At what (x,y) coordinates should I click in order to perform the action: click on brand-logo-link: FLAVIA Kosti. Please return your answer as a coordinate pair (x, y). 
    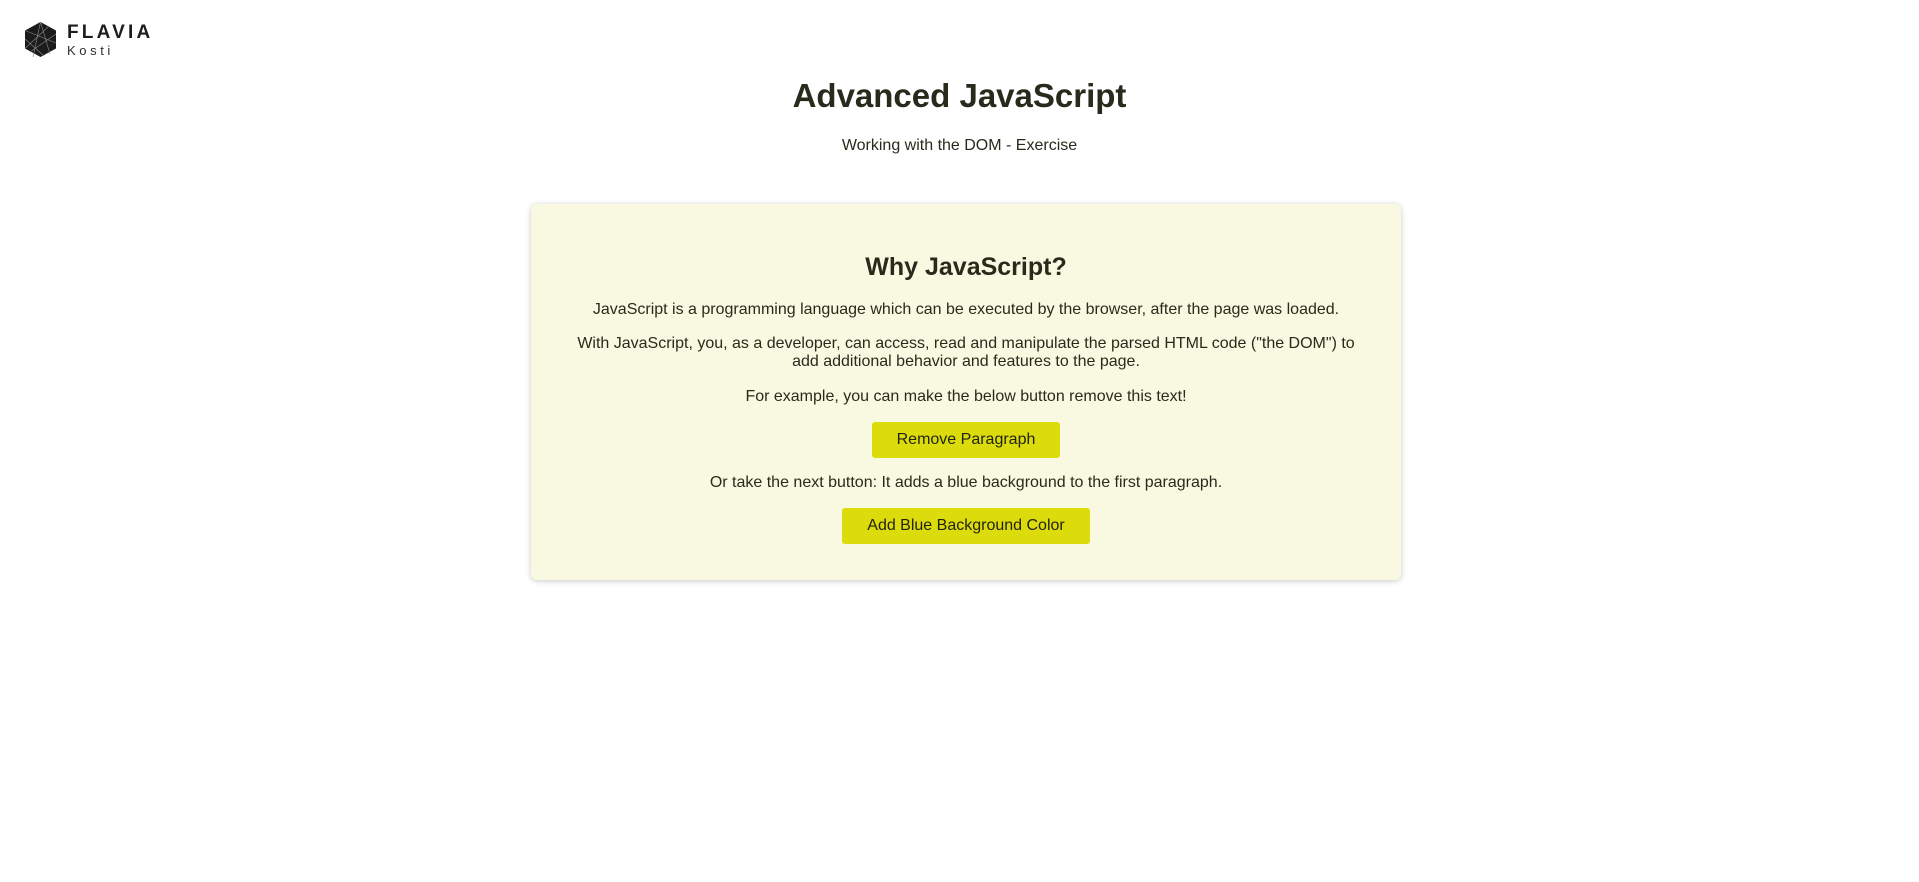
    Looking at the image, I should click on (88, 39).